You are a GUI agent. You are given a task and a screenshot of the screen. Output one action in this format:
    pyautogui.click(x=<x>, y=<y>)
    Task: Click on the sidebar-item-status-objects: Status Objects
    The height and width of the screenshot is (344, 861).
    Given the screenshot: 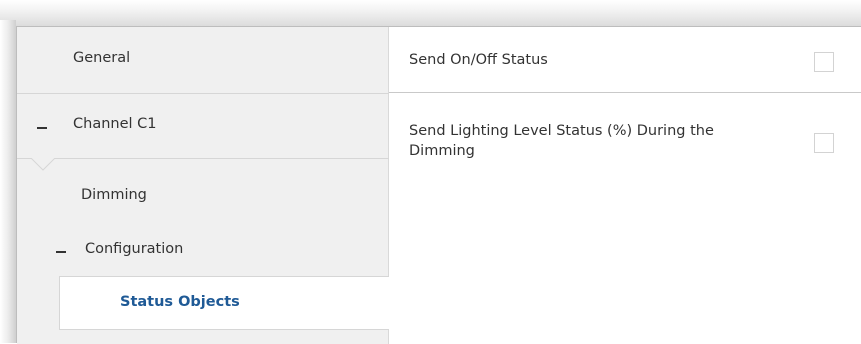 What is the action you would take?
    pyautogui.click(x=224, y=303)
    